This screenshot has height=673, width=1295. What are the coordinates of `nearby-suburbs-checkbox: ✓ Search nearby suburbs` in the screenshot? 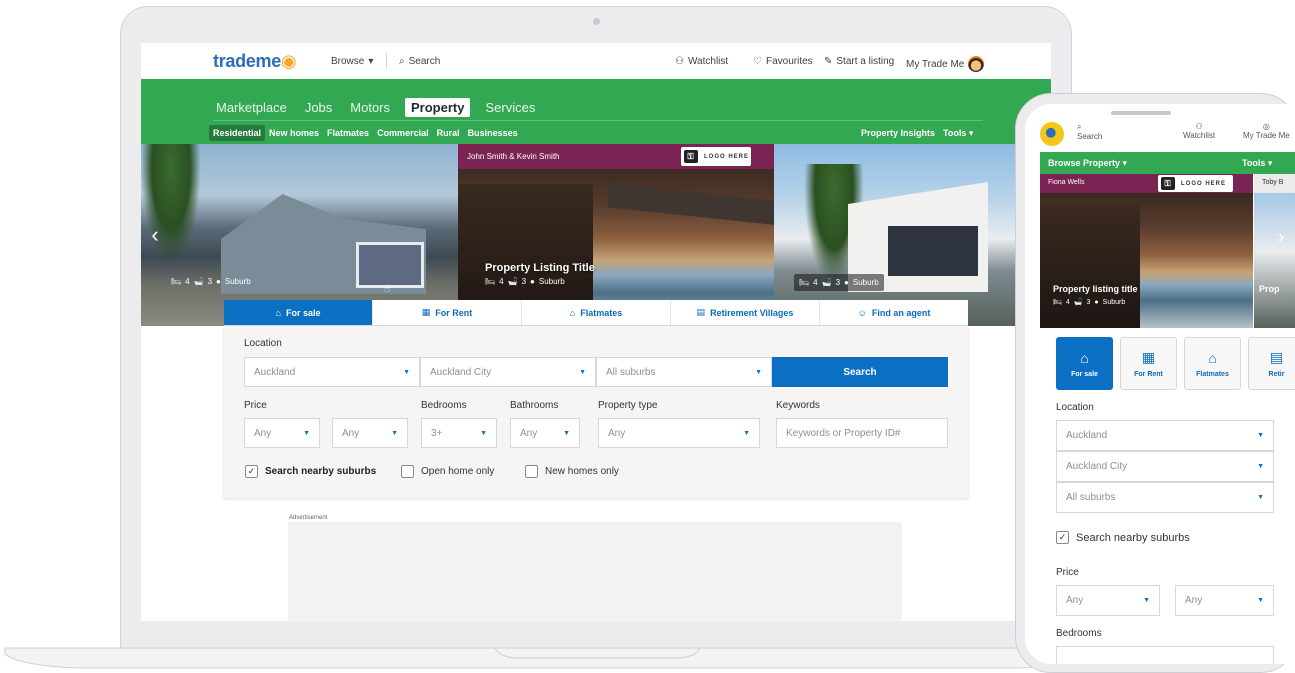 It's located at (310, 471).